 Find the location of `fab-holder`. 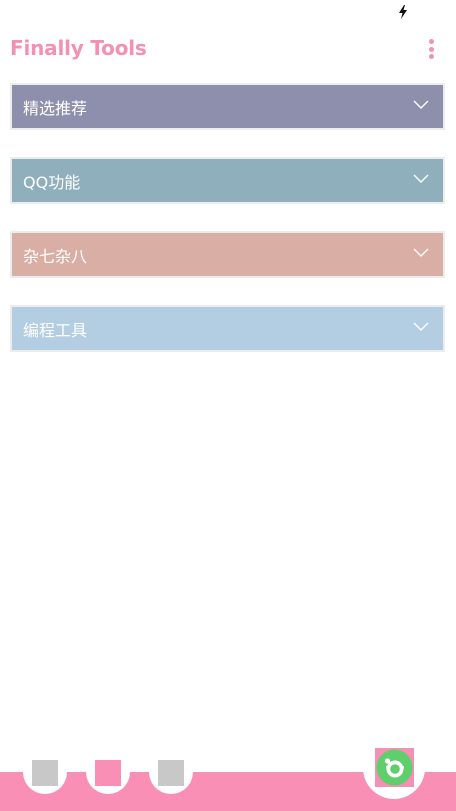

fab-holder is located at coordinates (394, 768).